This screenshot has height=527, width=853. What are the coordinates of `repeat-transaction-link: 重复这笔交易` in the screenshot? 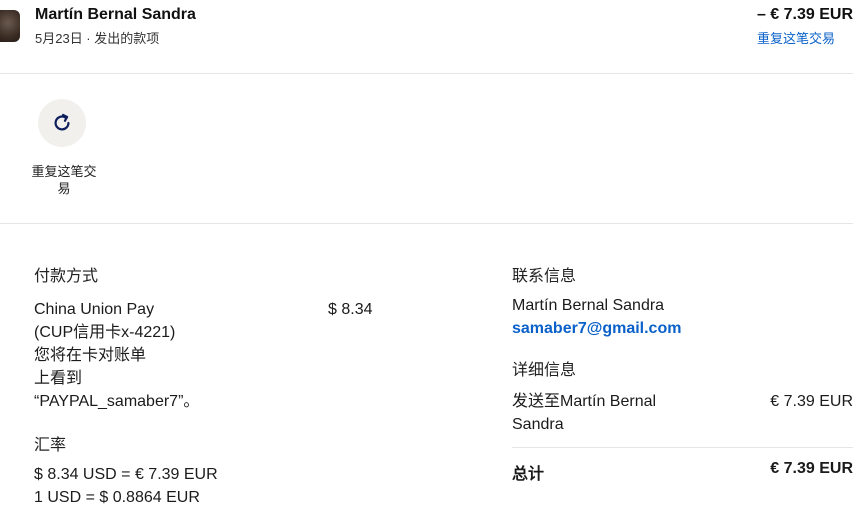 It's located at (796, 37).